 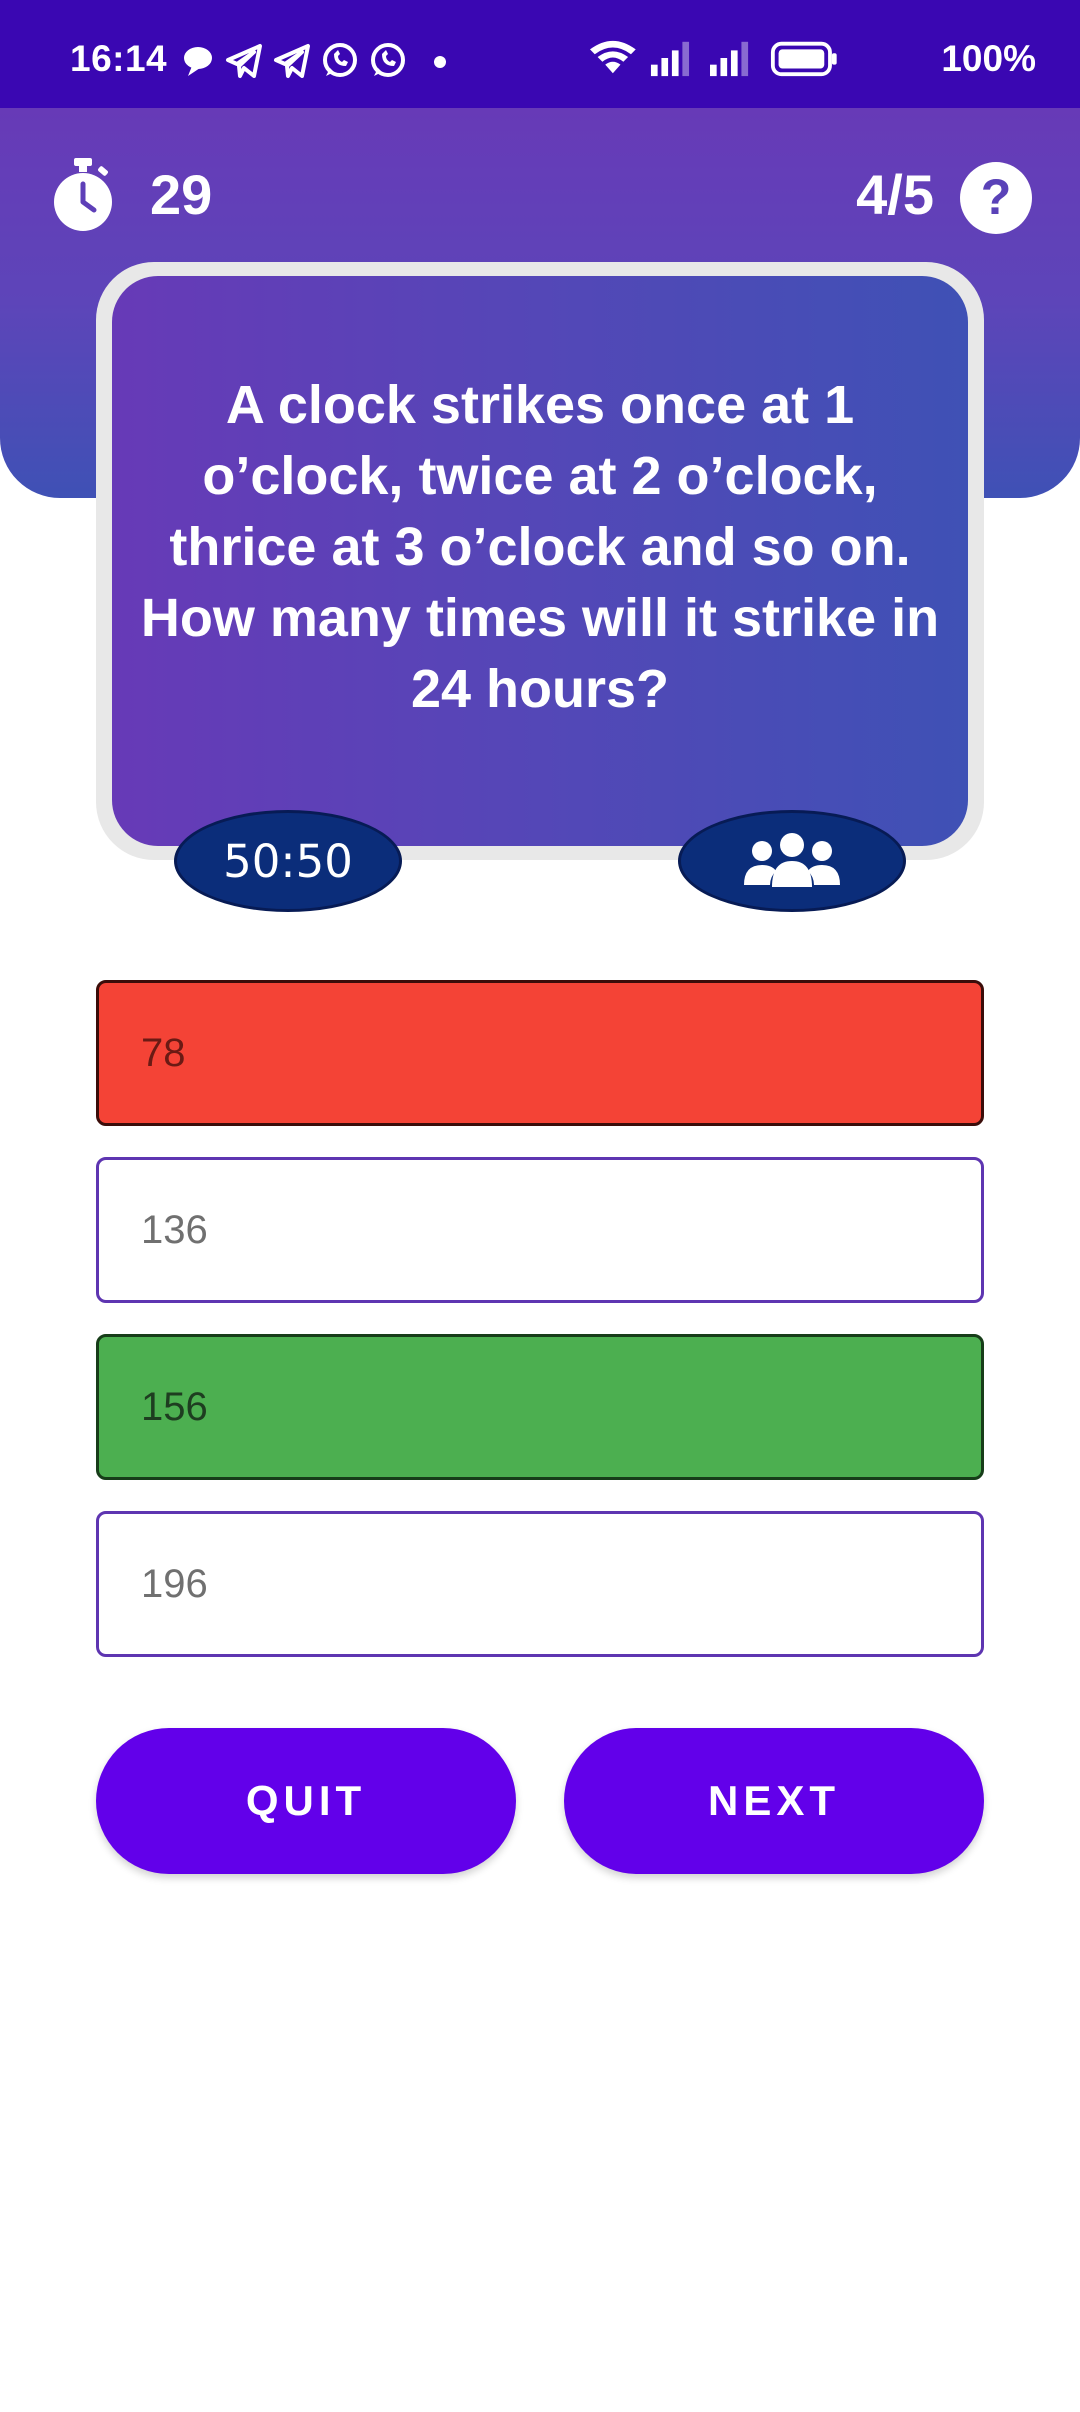 I want to click on next-button: NEXT, so click(x=774, y=1801).